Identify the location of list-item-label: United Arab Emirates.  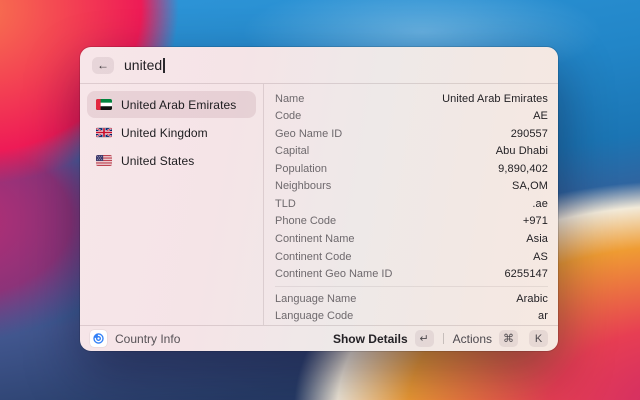
(179, 104).